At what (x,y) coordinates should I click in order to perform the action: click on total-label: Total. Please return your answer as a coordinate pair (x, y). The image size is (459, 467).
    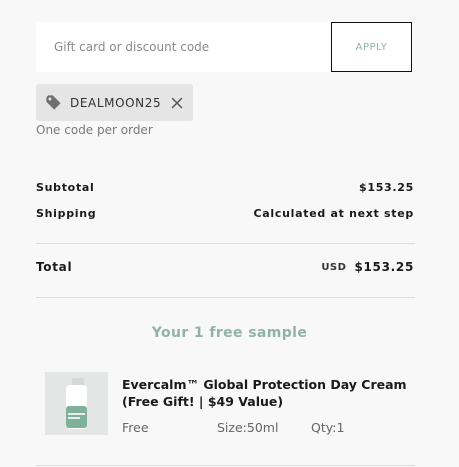
    Looking at the image, I should click on (54, 267).